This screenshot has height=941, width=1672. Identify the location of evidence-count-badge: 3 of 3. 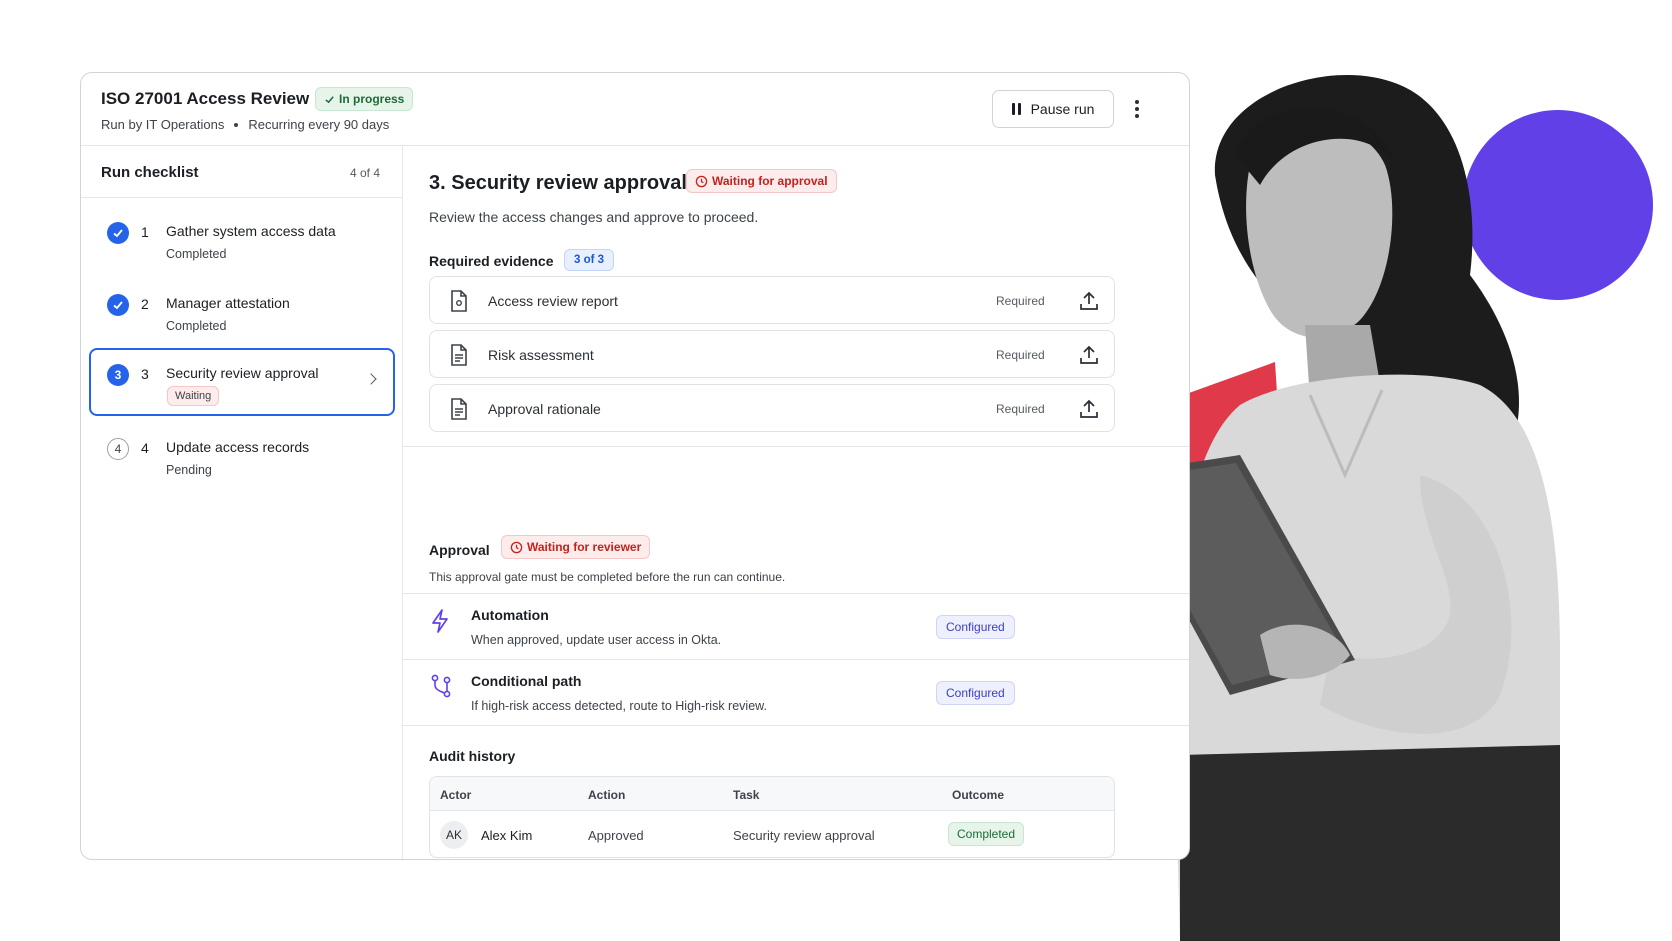
(589, 260).